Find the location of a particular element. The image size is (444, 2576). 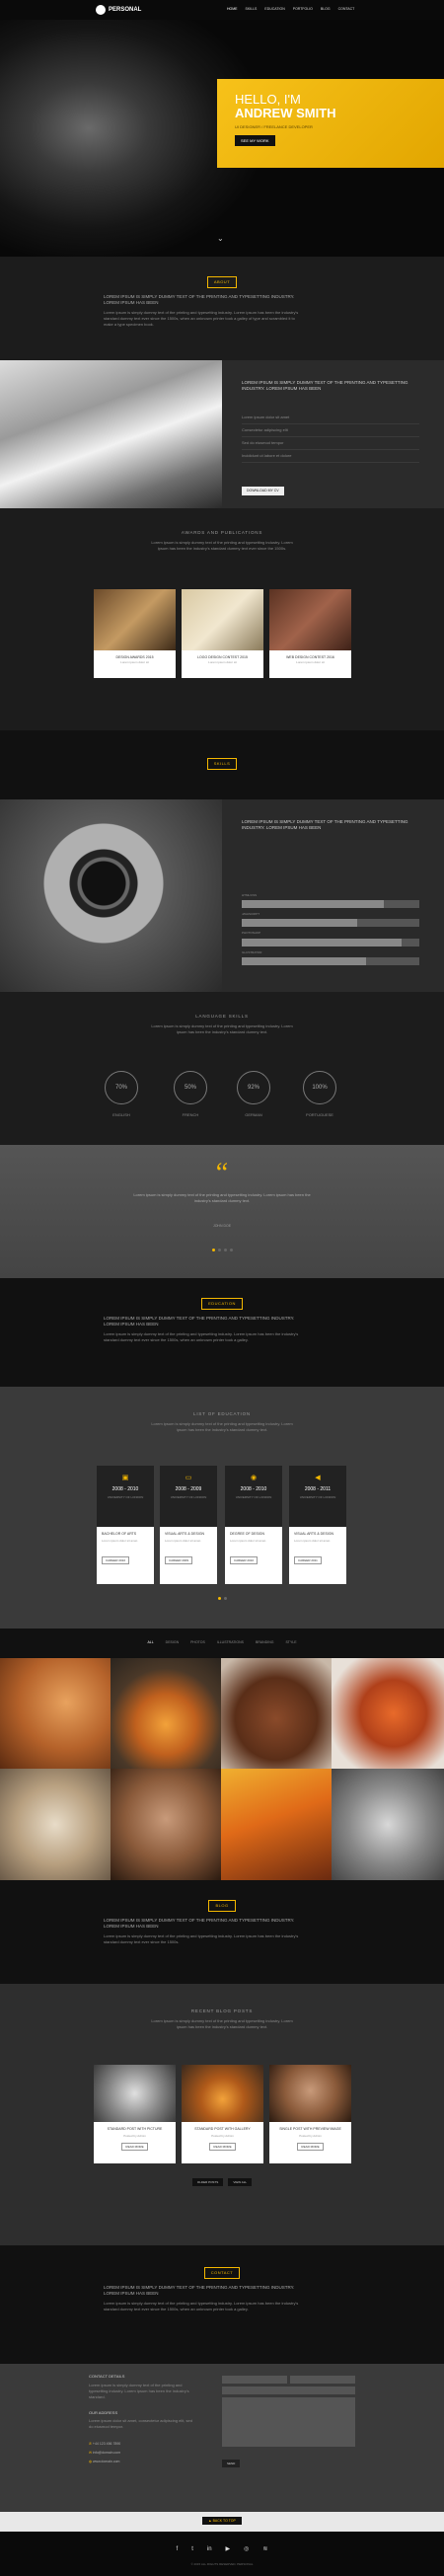

language-circle: 70% is located at coordinates (122, 1087).